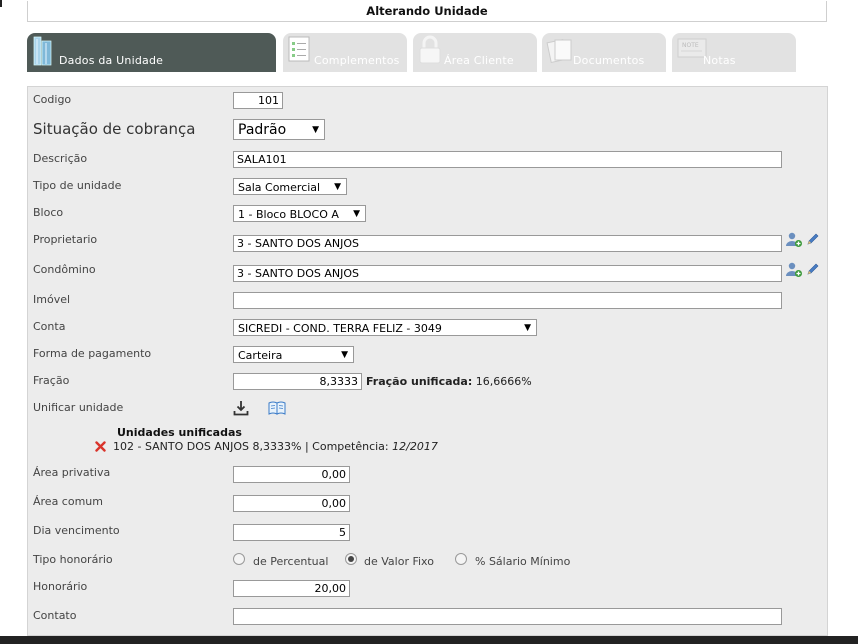 This screenshot has width=858, height=644. Describe the element at coordinates (415, 446) in the screenshot. I see `unidade-unificada-competencia: 12/2017` at that location.